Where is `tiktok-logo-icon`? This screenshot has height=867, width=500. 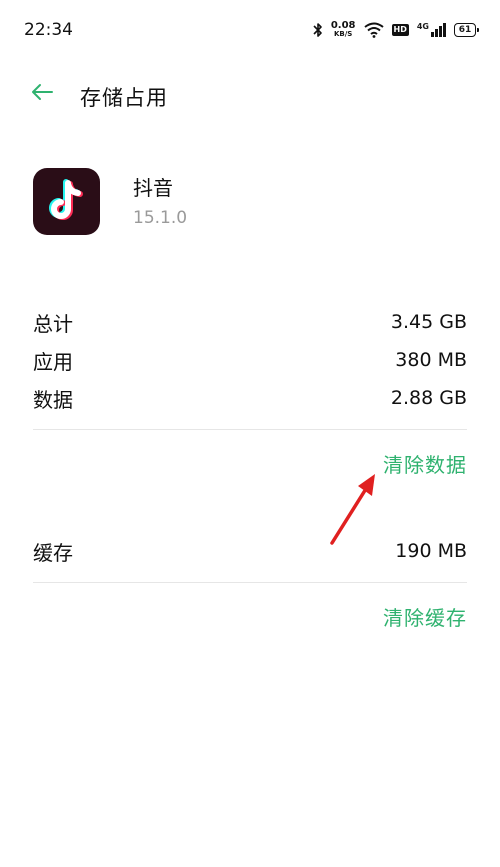 tiktok-logo-icon is located at coordinates (66, 201).